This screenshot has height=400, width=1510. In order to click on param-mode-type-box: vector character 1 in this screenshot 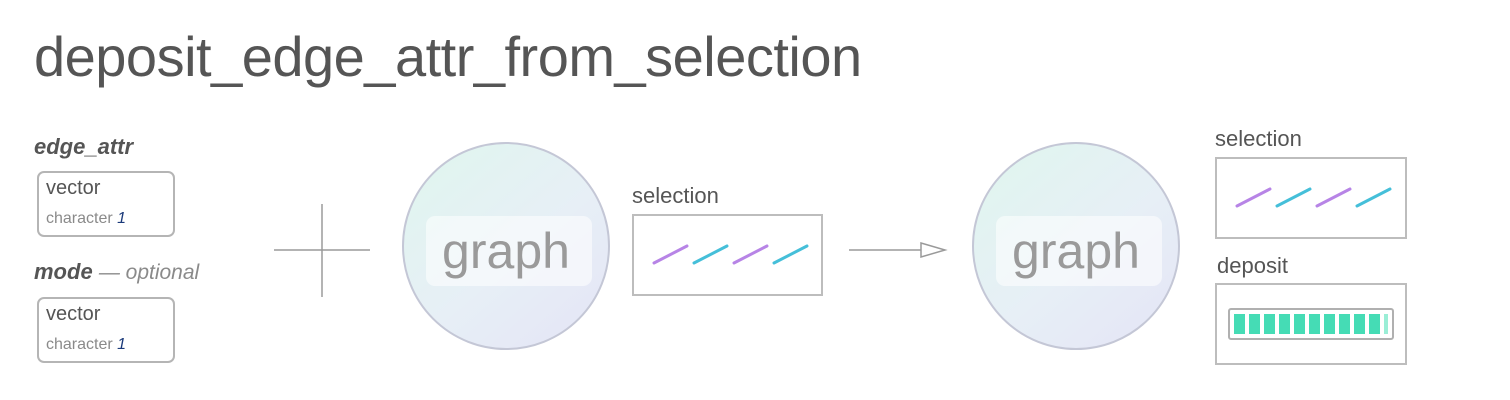, I will do `click(106, 330)`.